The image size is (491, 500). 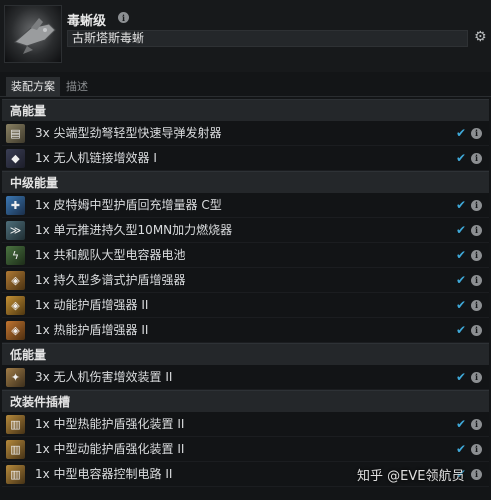 What do you see at coordinates (245, 354) in the screenshot?
I see `section-low-slots: 低能量` at bounding box center [245, 354].